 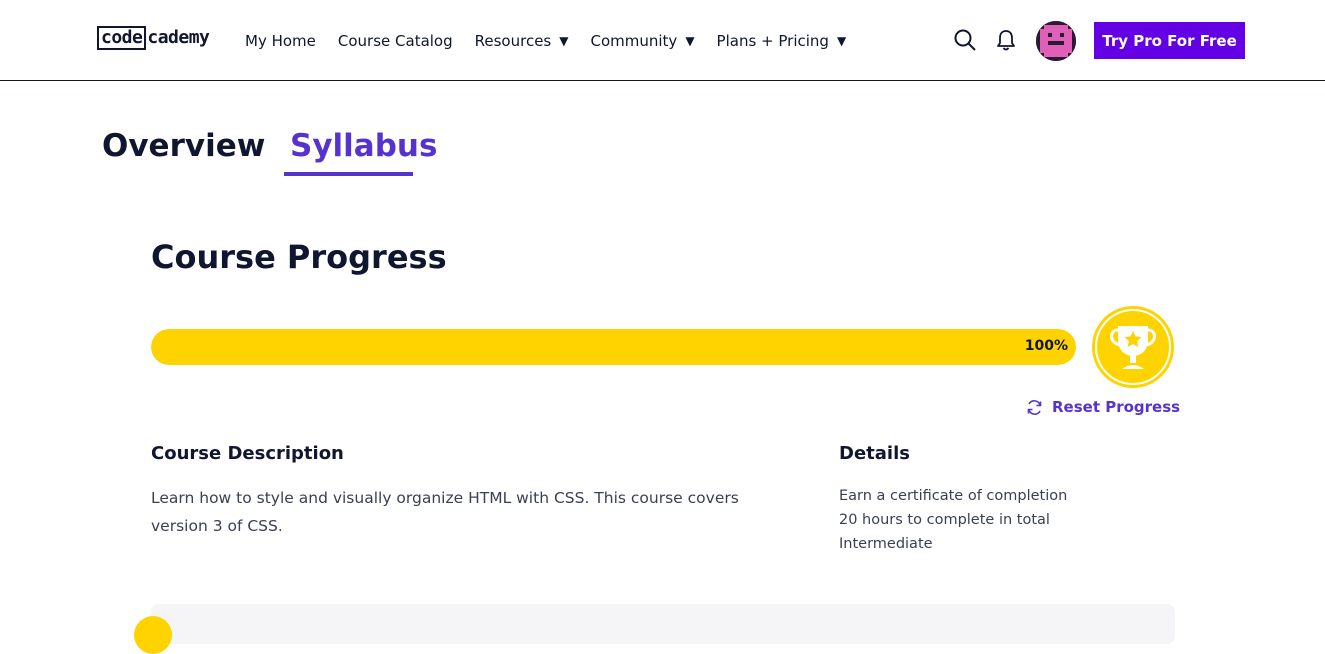 What do you see at coordinates (965, 40) in the screenshot?
I see `search-icon` at bounding box center [965, 40].